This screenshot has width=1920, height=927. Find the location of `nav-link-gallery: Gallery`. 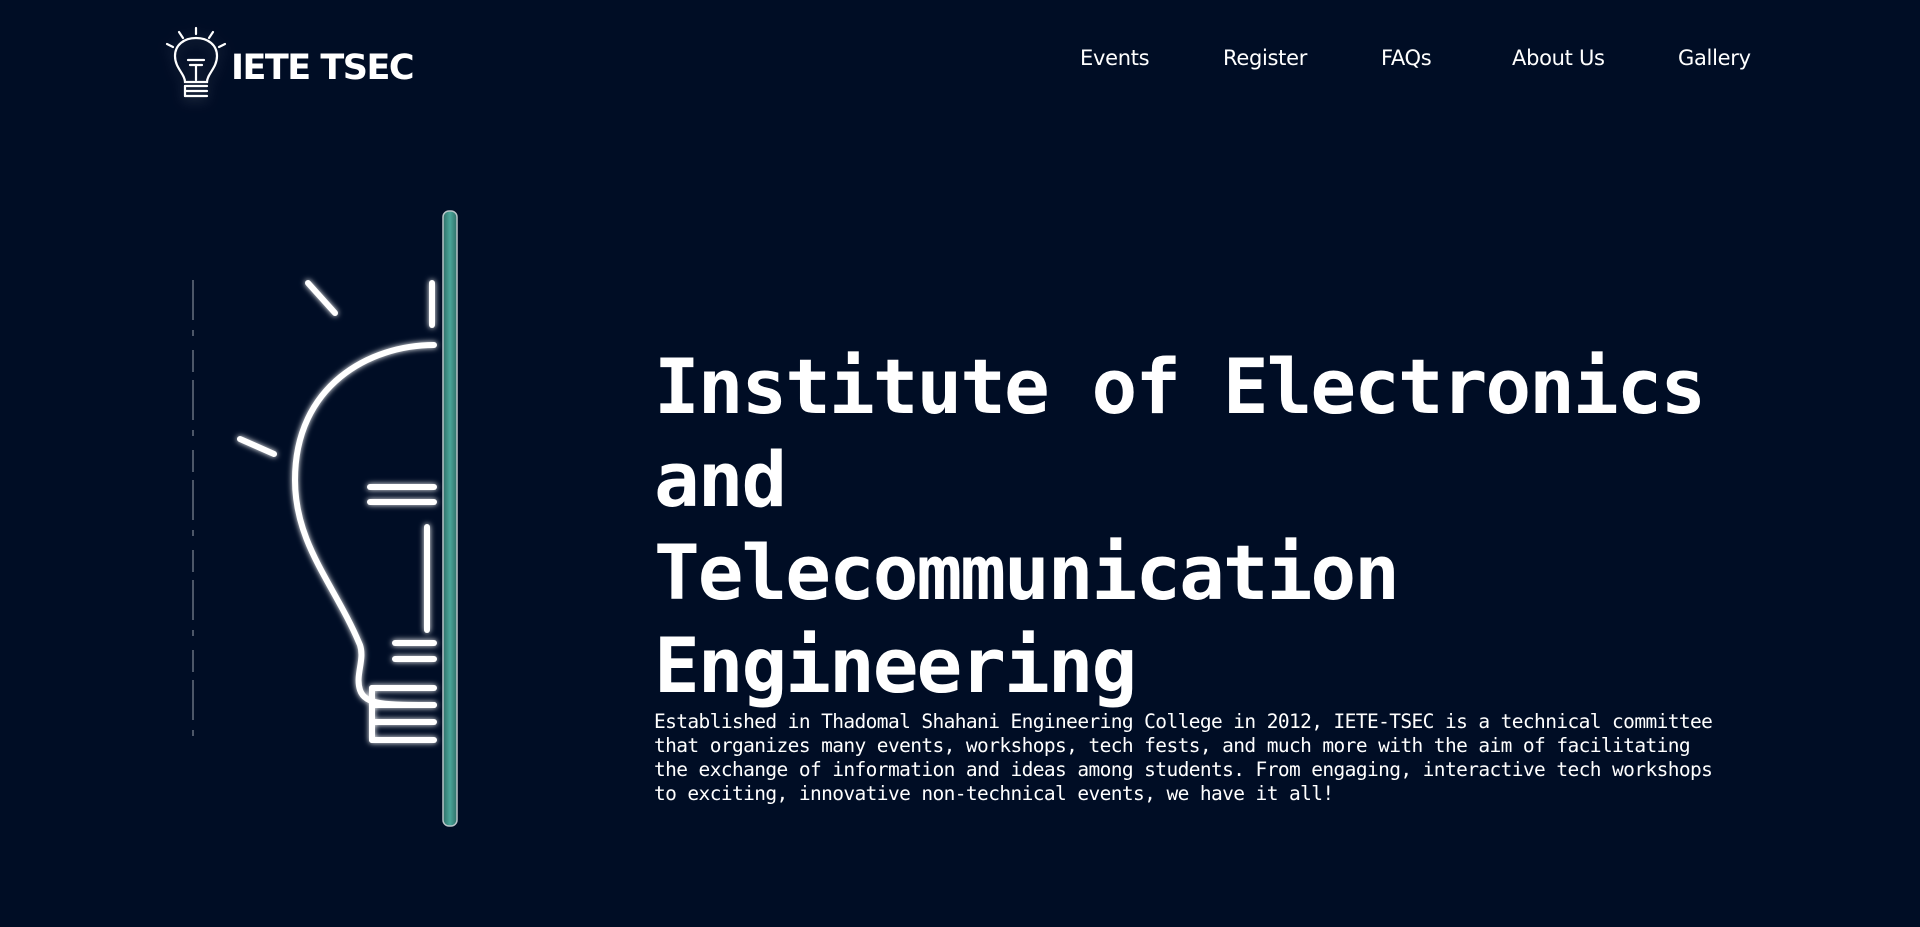

nav-link-gallery: Gallery is located at coordinates (1714, 58).